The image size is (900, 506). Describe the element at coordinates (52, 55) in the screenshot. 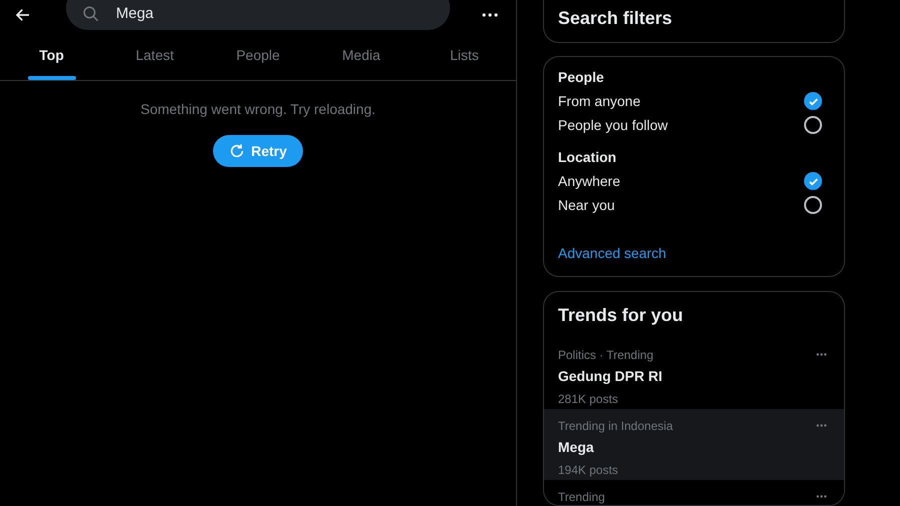

I see `tab: Top` at that location.